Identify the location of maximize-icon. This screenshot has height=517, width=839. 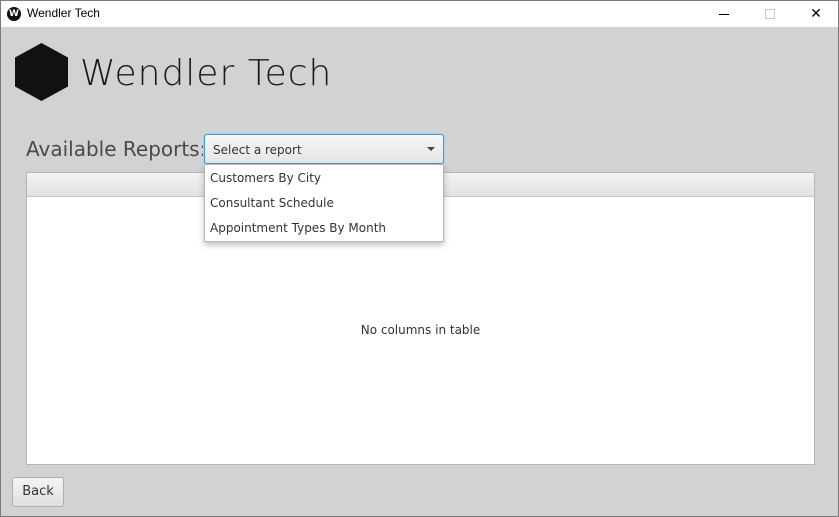
(770, 14).